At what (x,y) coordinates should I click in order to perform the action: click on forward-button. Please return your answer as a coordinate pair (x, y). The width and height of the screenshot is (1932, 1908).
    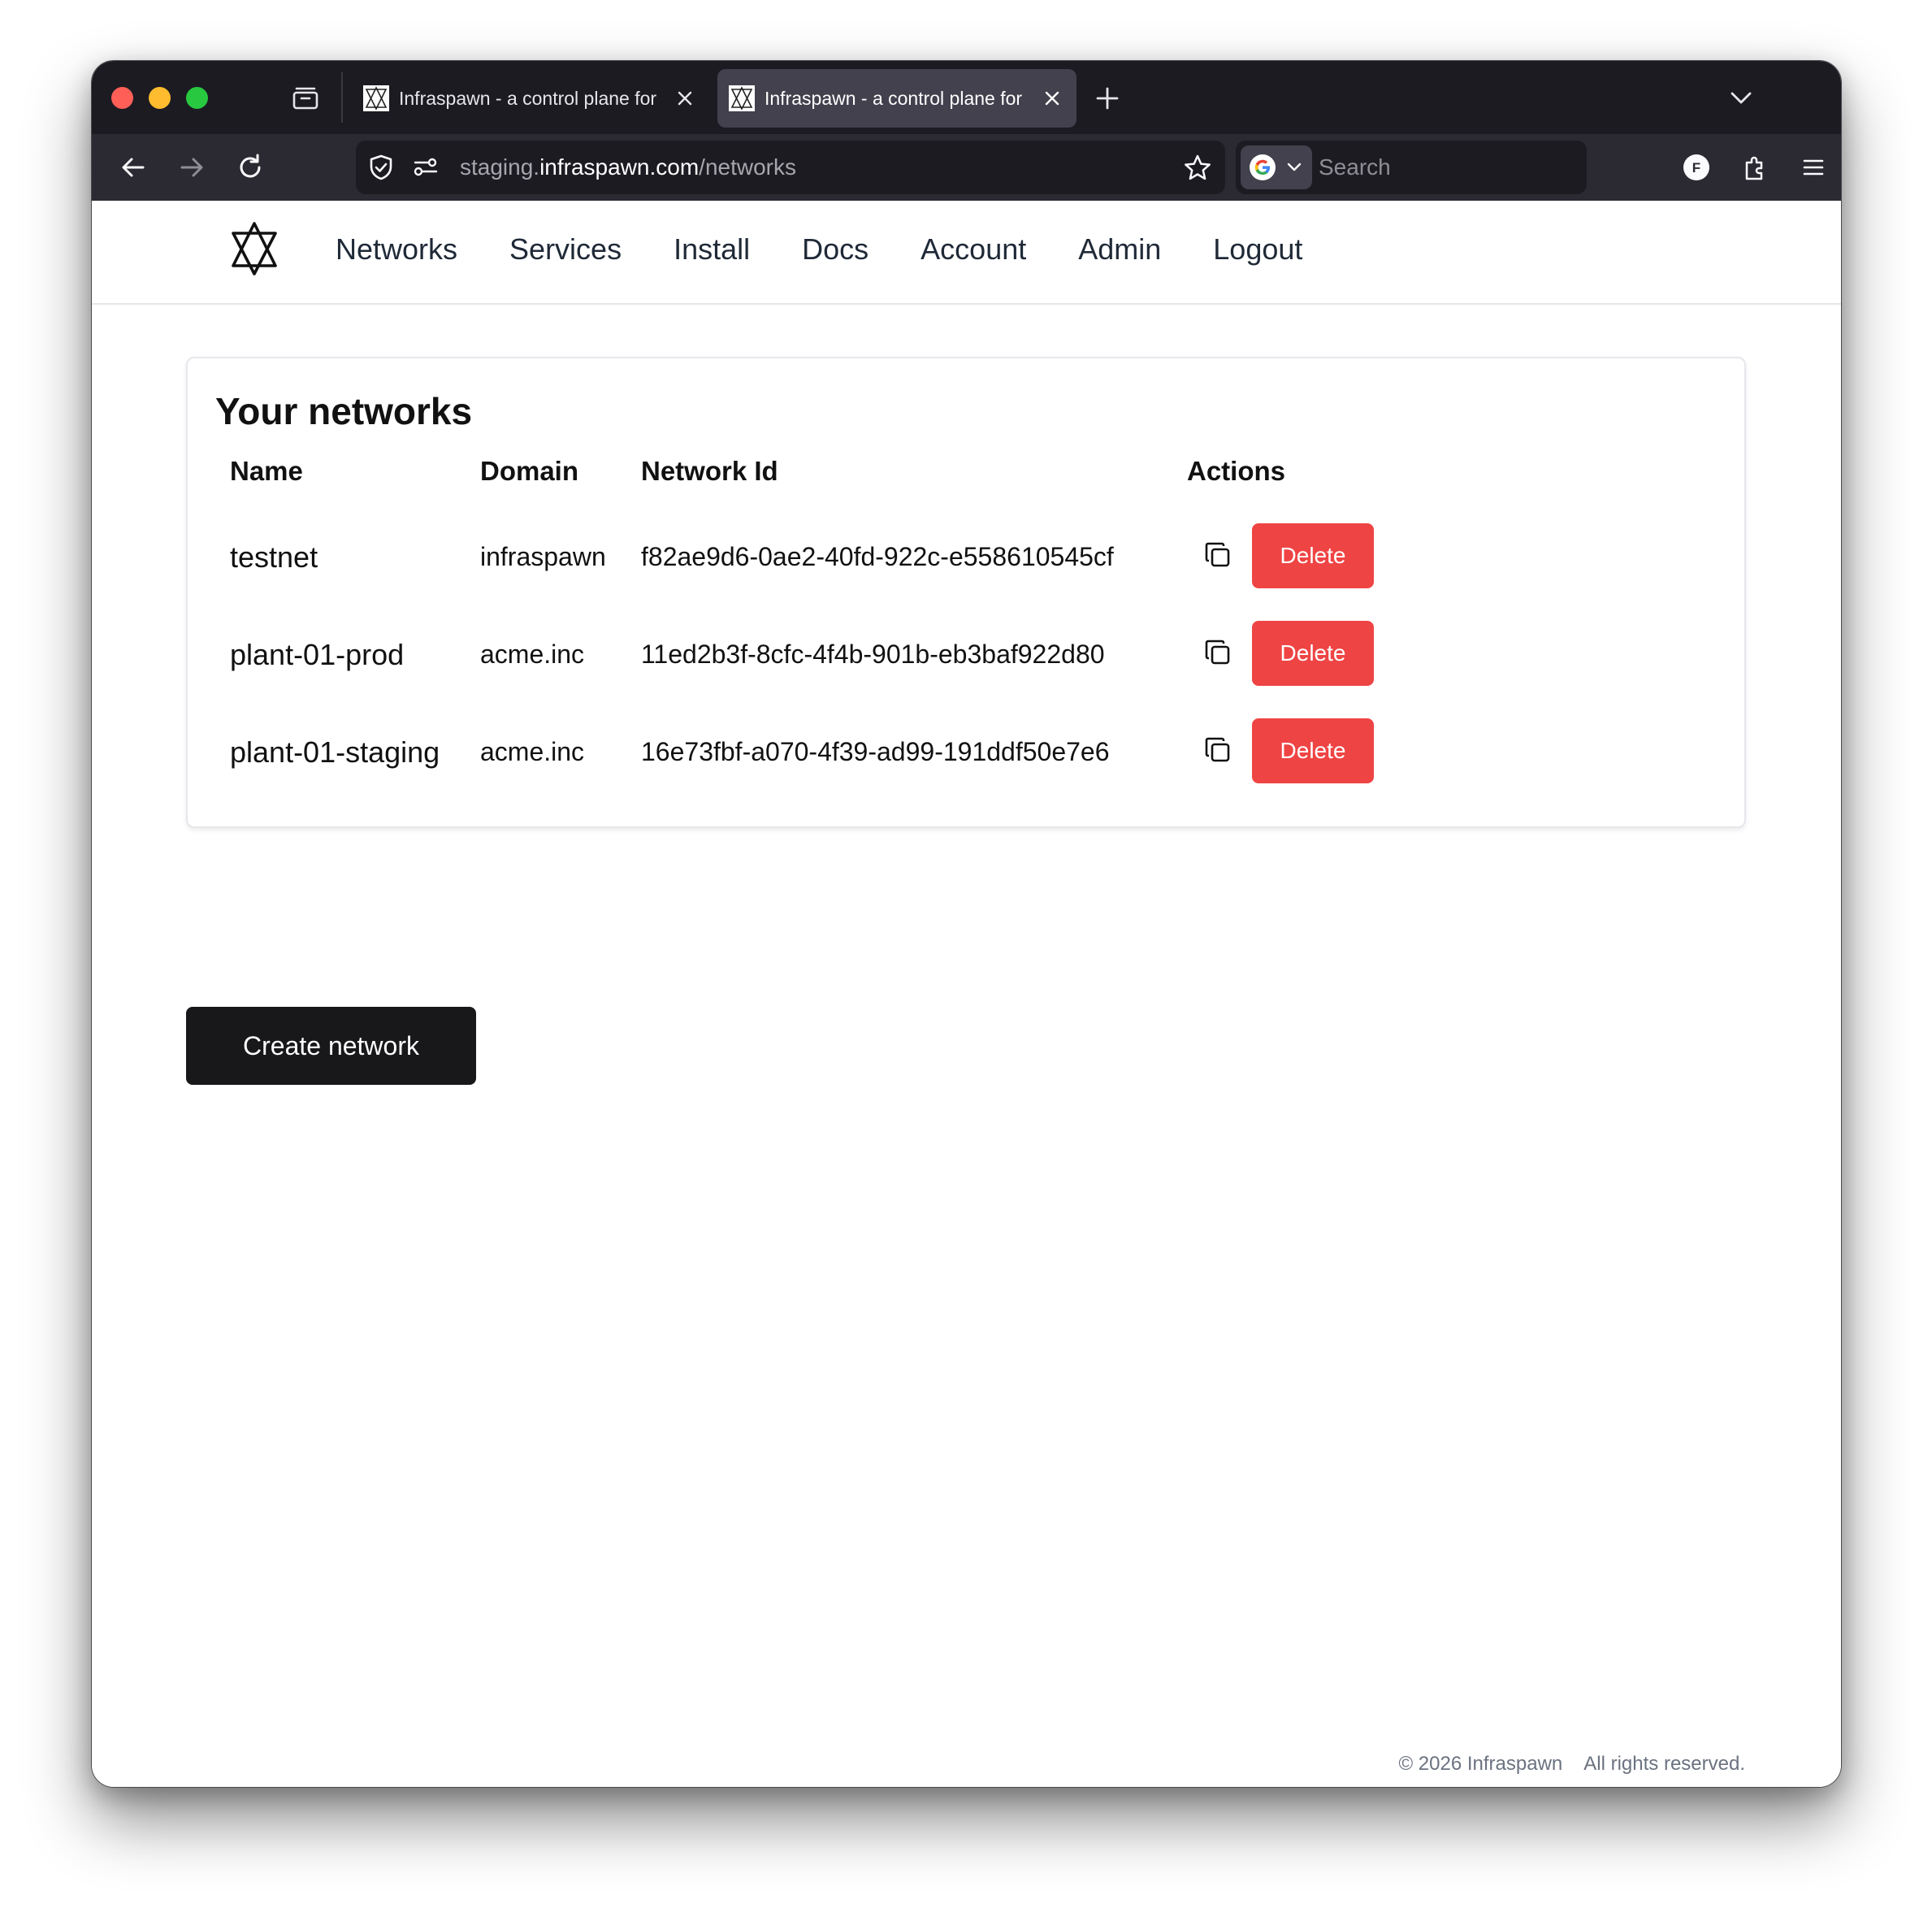
    Looking at the image, I should click on (192, 167).